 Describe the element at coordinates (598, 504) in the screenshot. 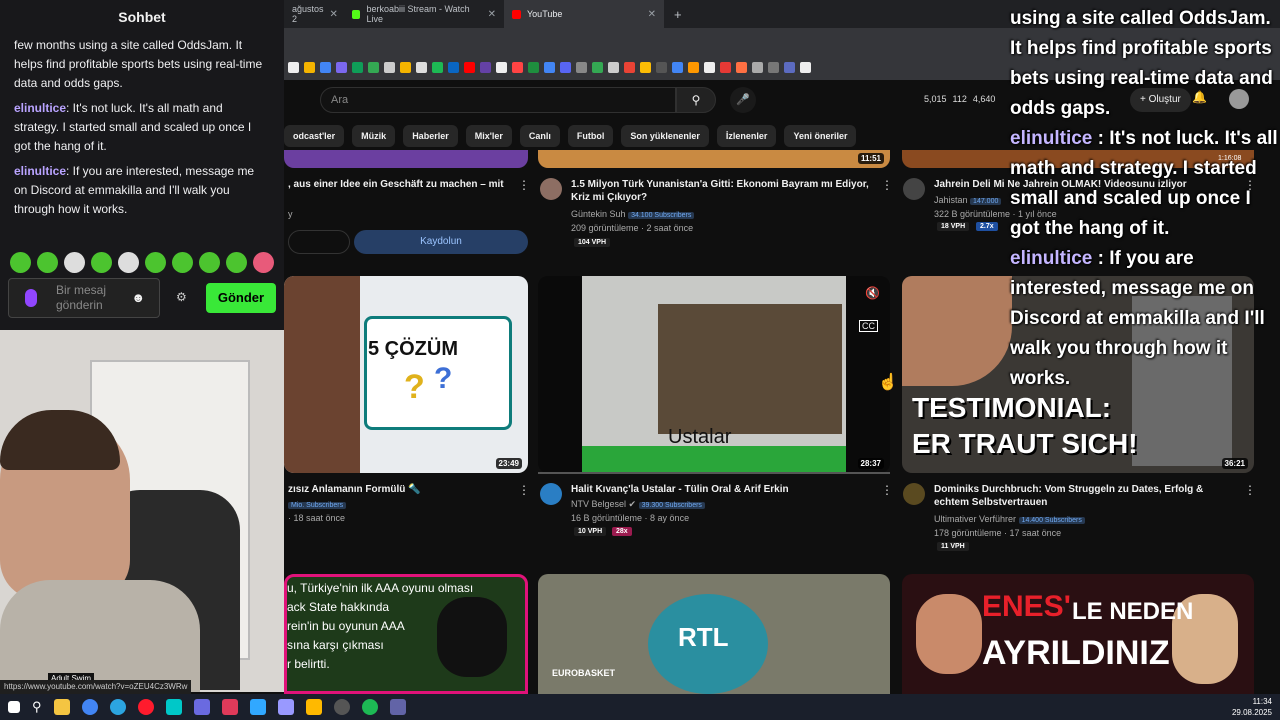

I see `channel-name: NTV Belgesel` at that location.